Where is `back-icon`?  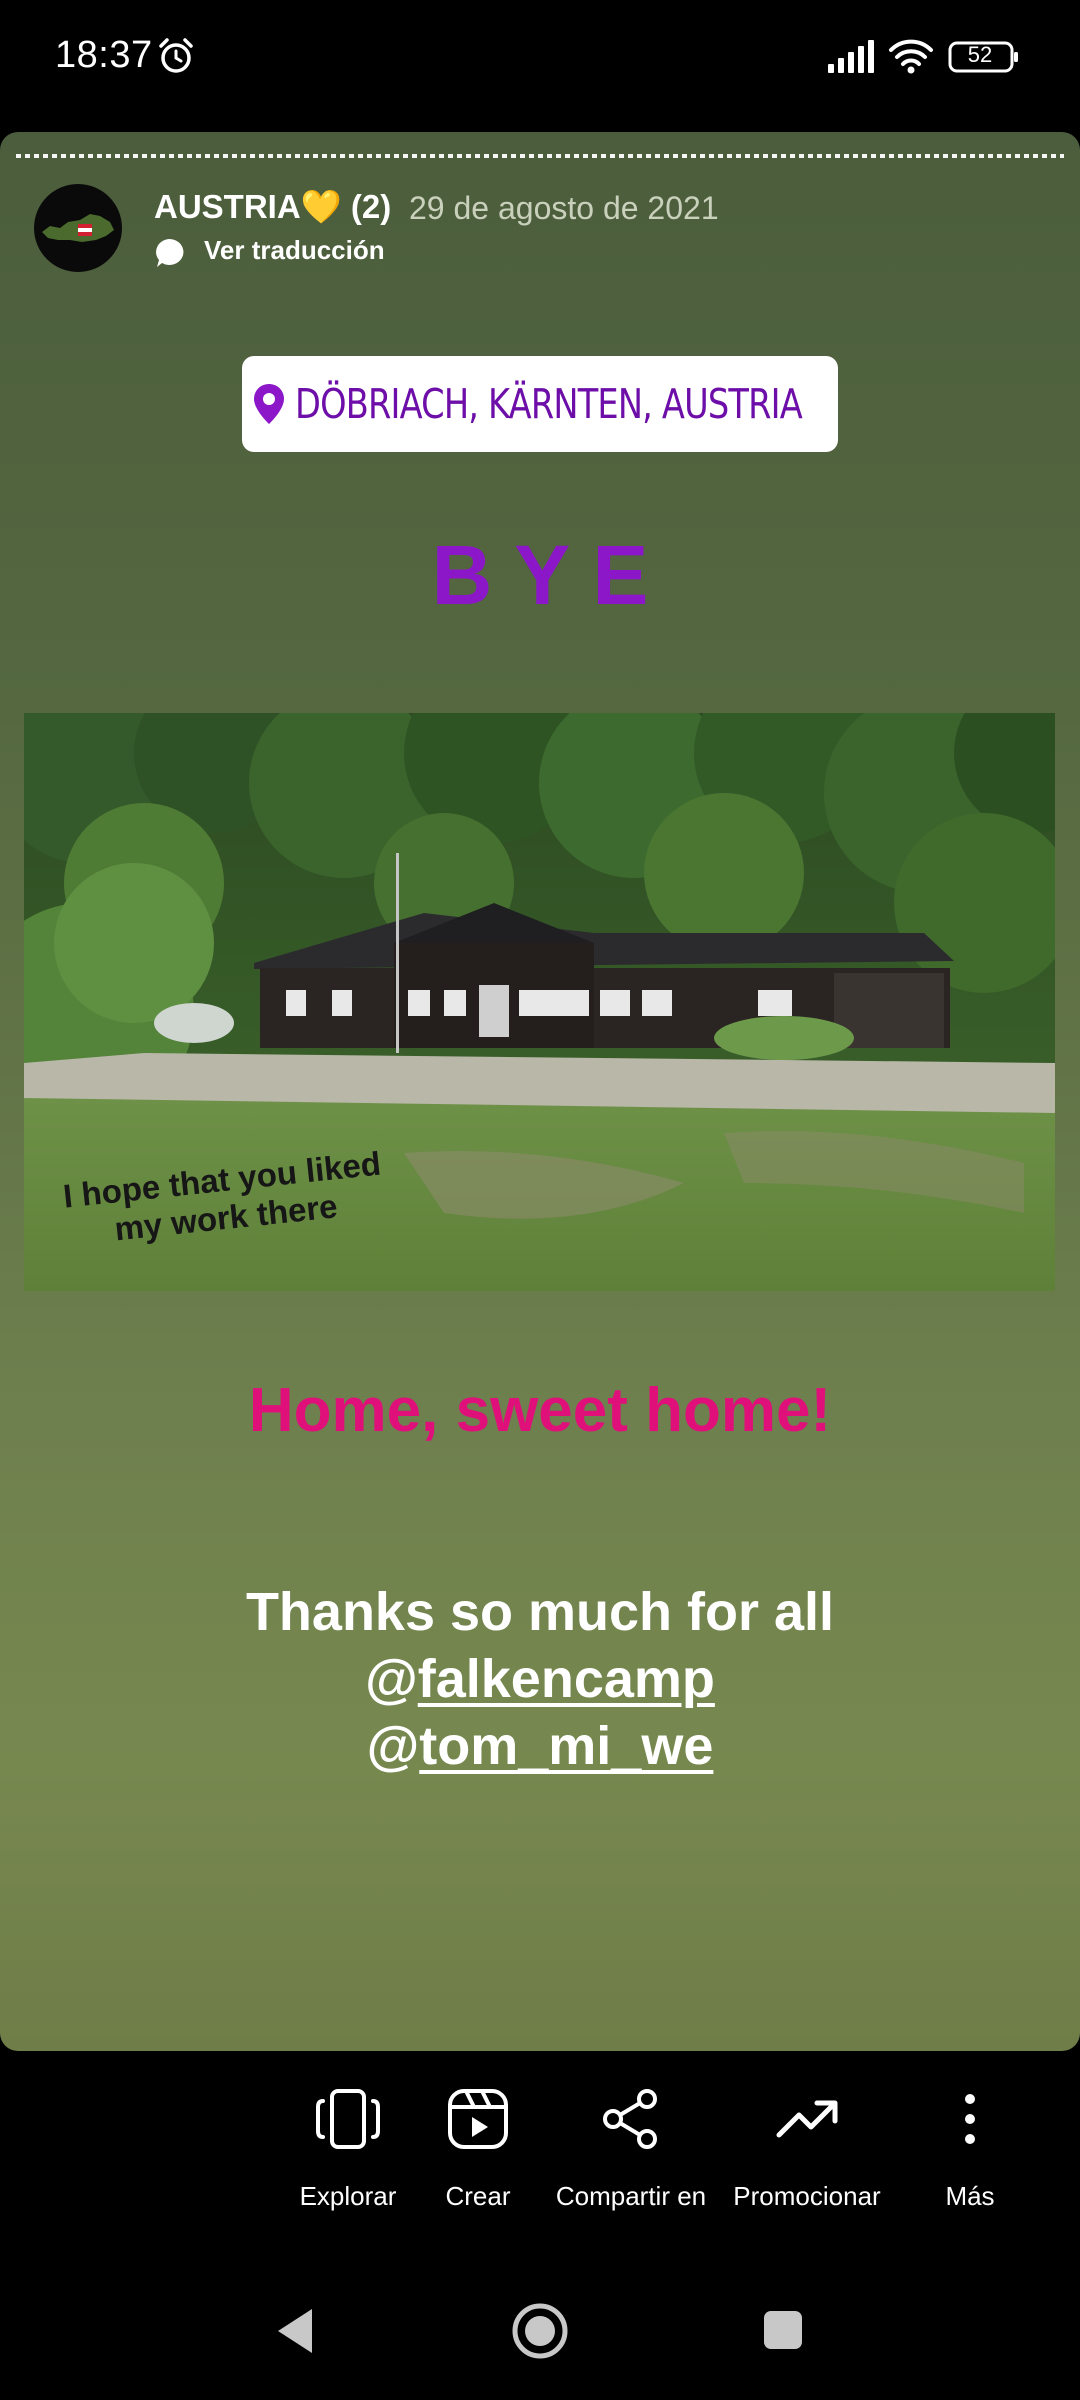
back-icon is located at coordinates (294, 2331).